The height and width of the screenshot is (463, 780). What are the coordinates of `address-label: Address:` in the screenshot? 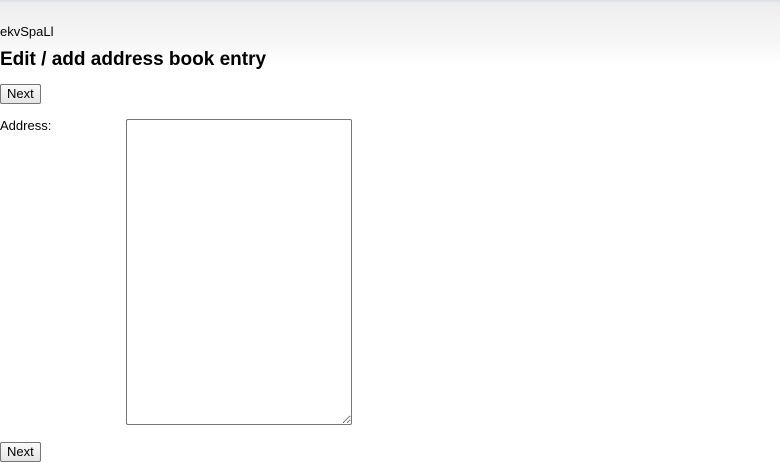 It's located at (26, 125).